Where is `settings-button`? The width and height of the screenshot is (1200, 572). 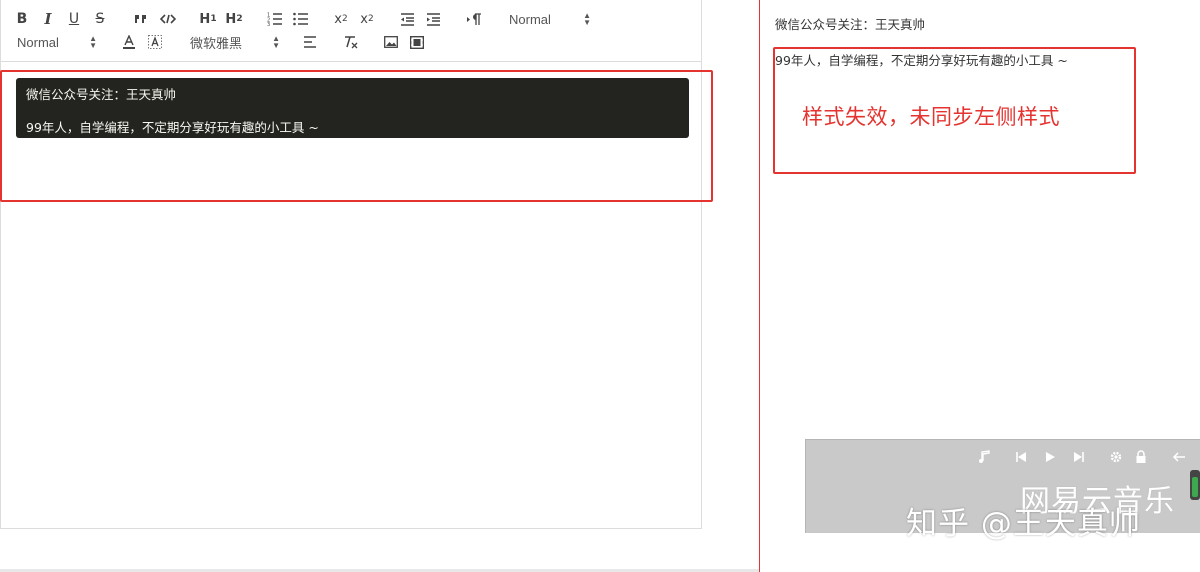 settings-button is located at coordinates (1116, 457).